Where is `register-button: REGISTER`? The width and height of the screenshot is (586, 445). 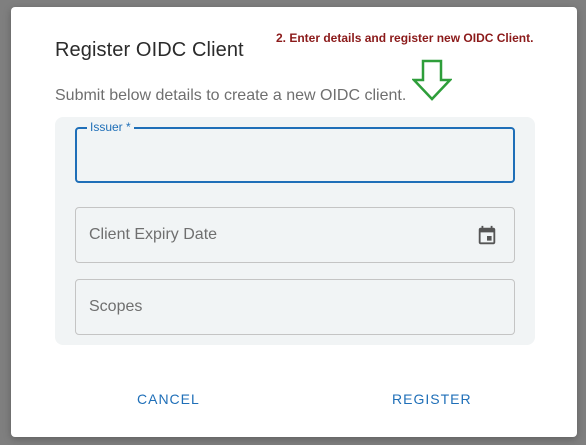
register-button: REGISTER is located at coordinates (432, 399).